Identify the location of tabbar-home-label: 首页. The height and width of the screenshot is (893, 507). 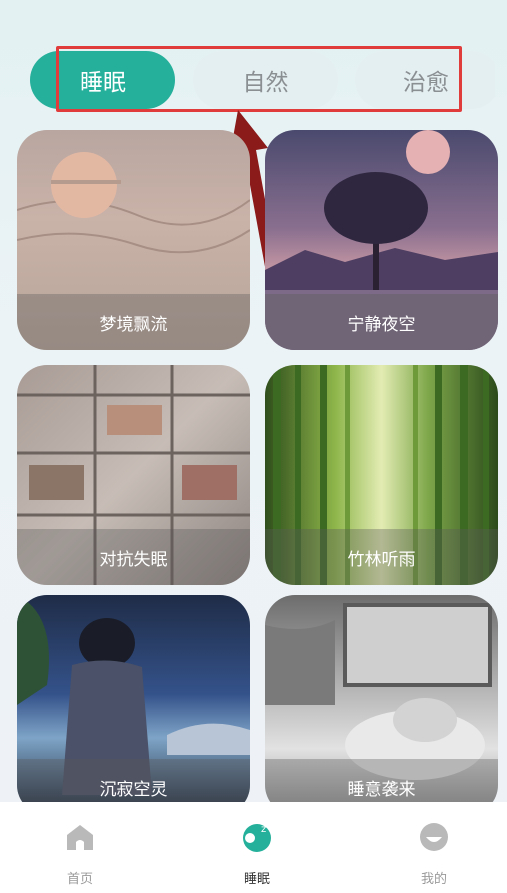
(79, 879).